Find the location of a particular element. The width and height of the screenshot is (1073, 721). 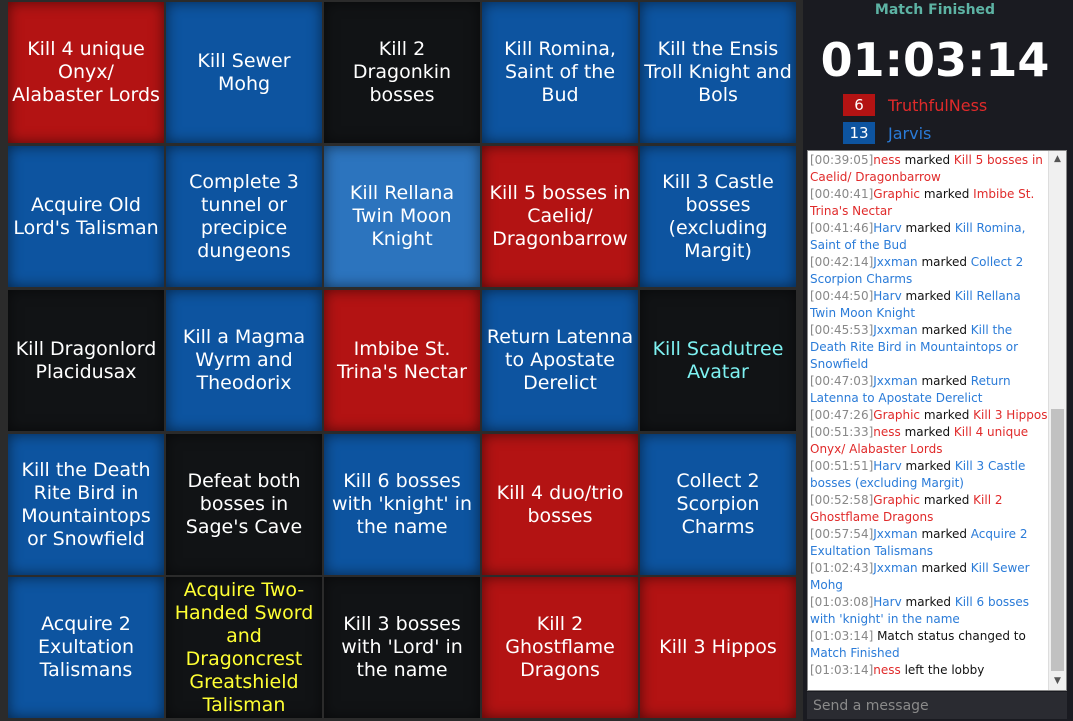

scroll-down-arrow-icon: ▼ is located at coordinates (1057, 681).